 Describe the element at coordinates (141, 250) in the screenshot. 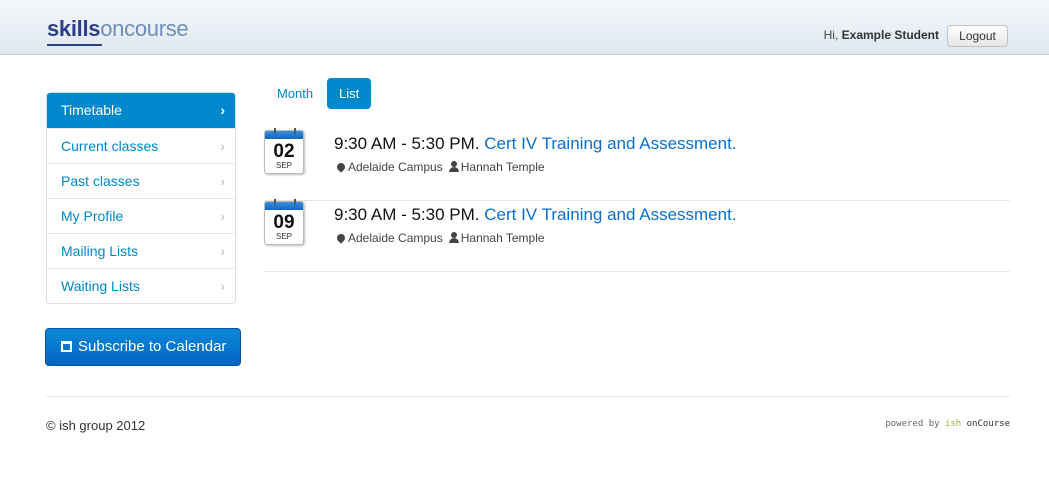

I see `sidebar-item-mailing-lists: Mailing Lists ›` at that location.